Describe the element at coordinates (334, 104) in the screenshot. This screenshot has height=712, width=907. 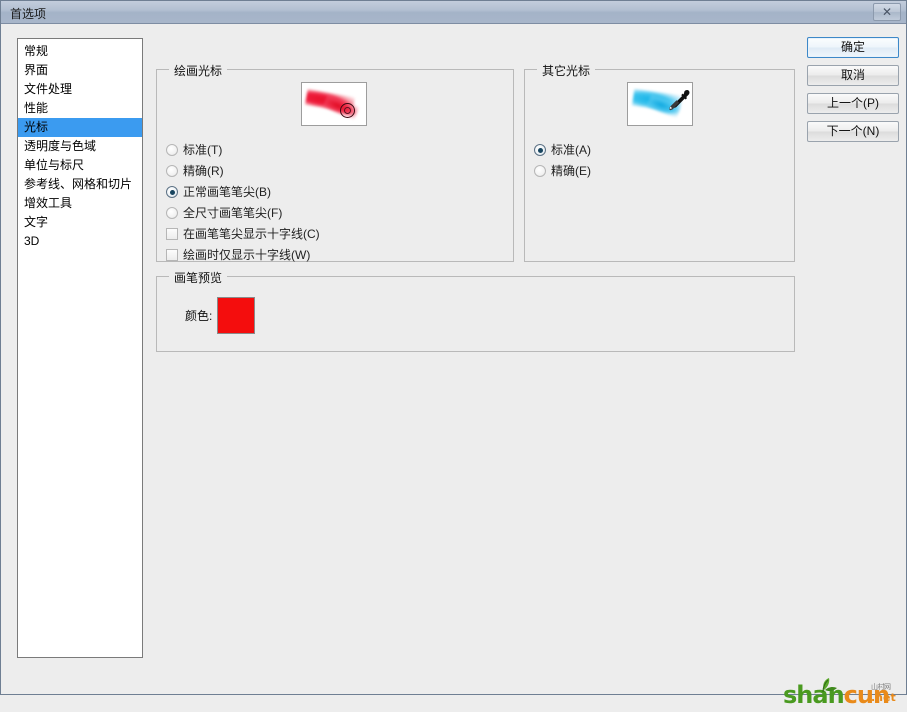
I see `brush-cursor-preview` at that location.